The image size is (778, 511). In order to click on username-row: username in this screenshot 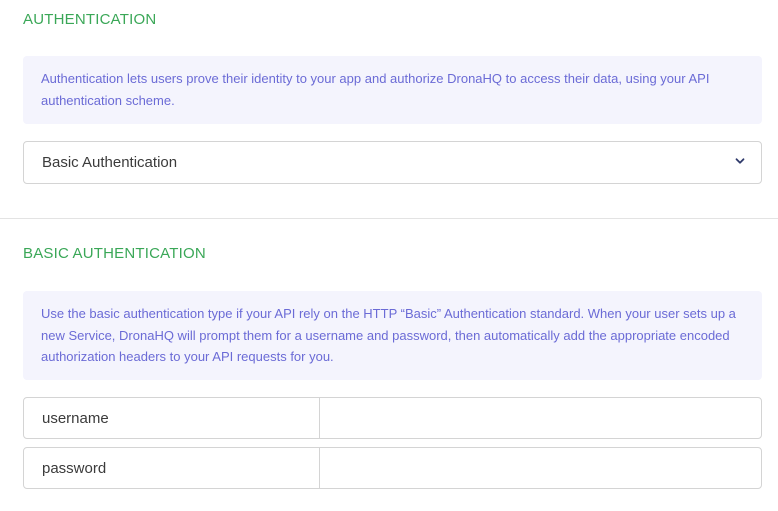, I will do `click(392, 418)`.